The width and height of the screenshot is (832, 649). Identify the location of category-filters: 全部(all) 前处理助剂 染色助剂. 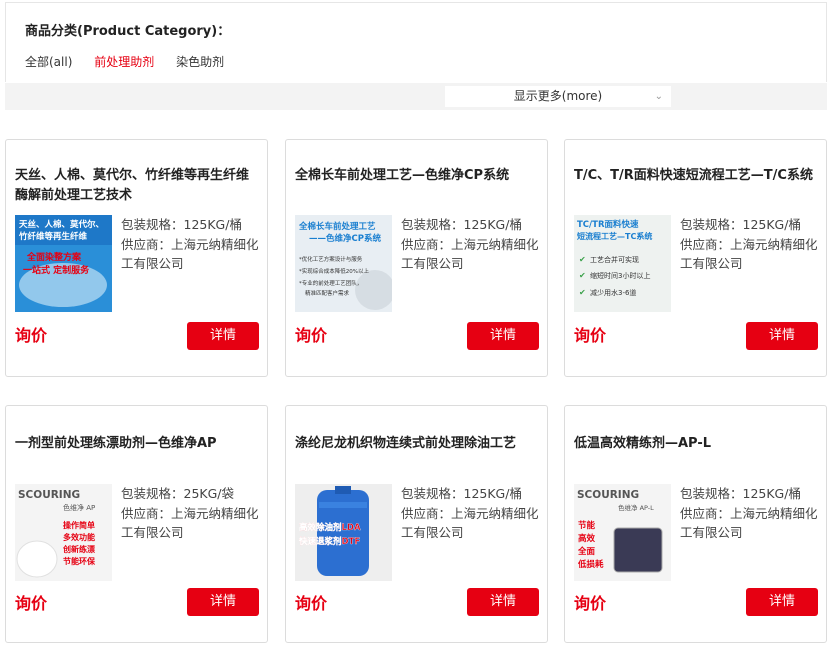
(133, 61).